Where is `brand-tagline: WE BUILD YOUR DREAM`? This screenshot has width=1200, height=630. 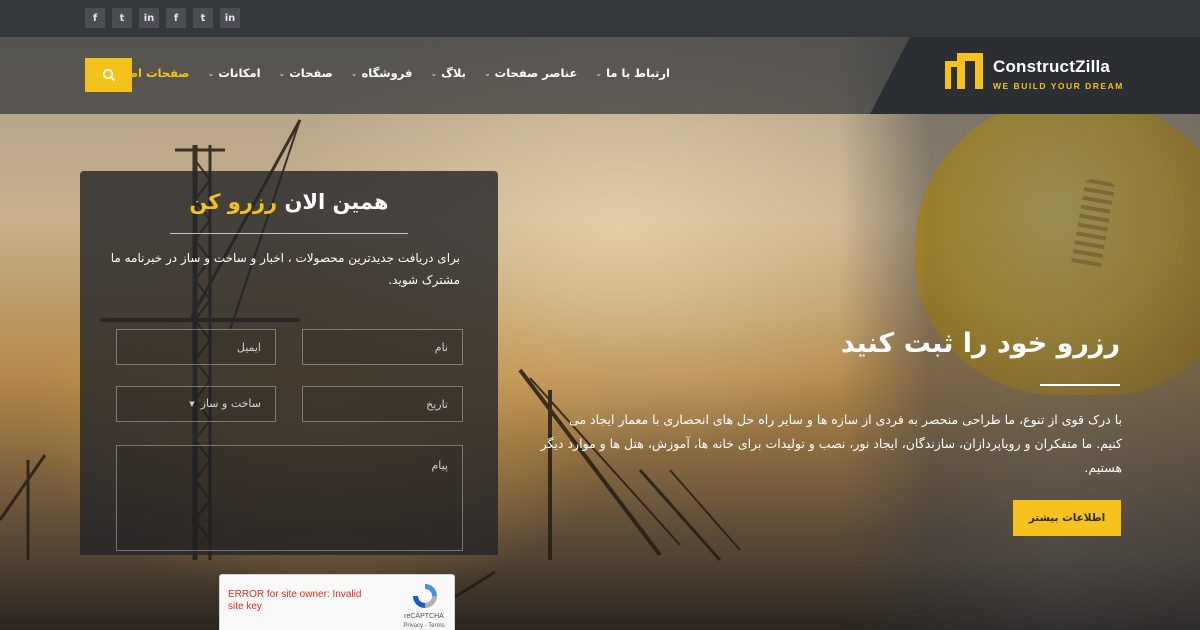 brand-tagline: WE BUILD YOUR DREAM is located at coordinates (1058, 86).